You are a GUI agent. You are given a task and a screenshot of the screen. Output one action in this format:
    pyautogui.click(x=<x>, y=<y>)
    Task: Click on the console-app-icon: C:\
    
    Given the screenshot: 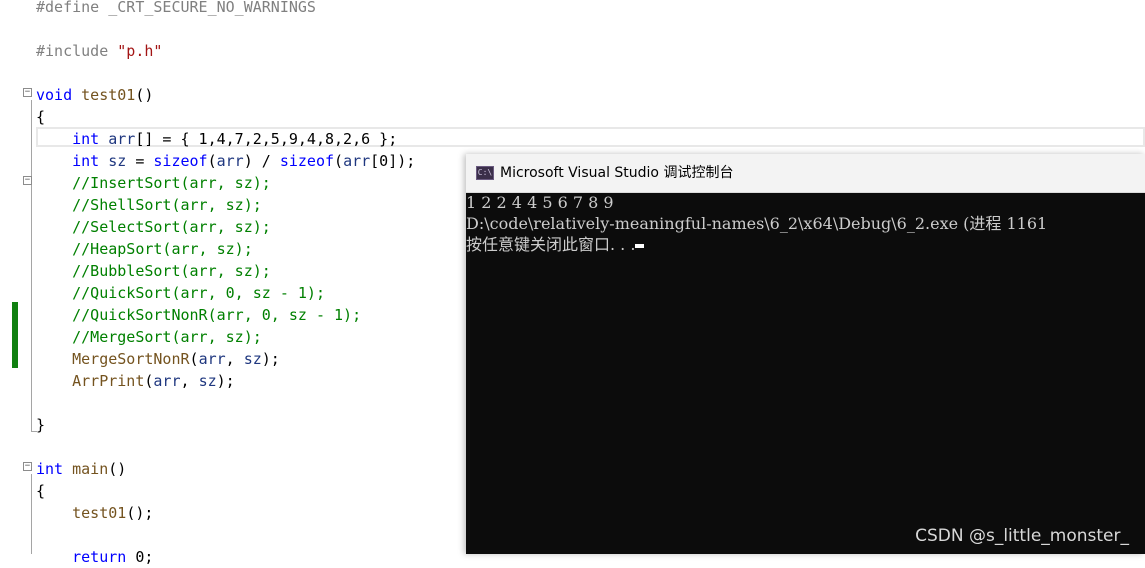 What is the action you would take?
    pyautogui.click(x=485, y=173)
    